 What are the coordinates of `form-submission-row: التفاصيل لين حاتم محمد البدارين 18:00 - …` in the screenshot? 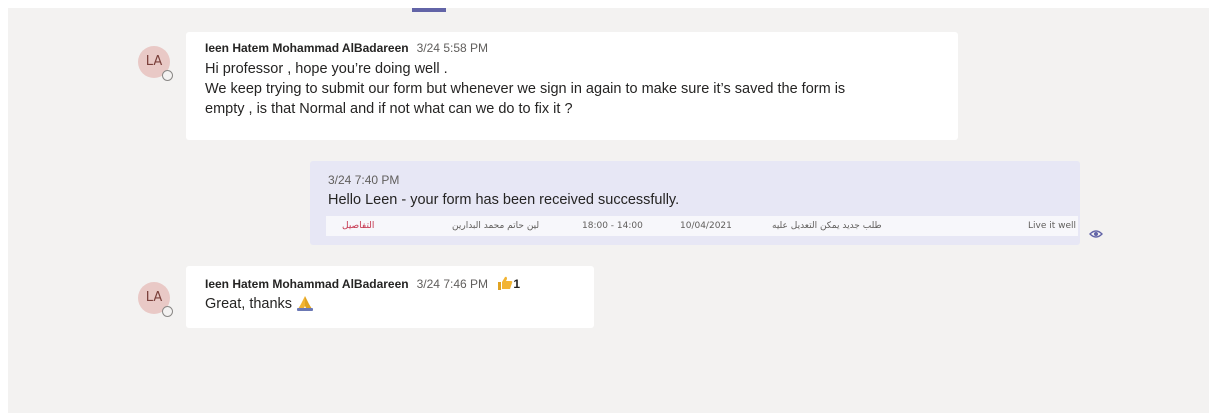 It's located at (702, 226).